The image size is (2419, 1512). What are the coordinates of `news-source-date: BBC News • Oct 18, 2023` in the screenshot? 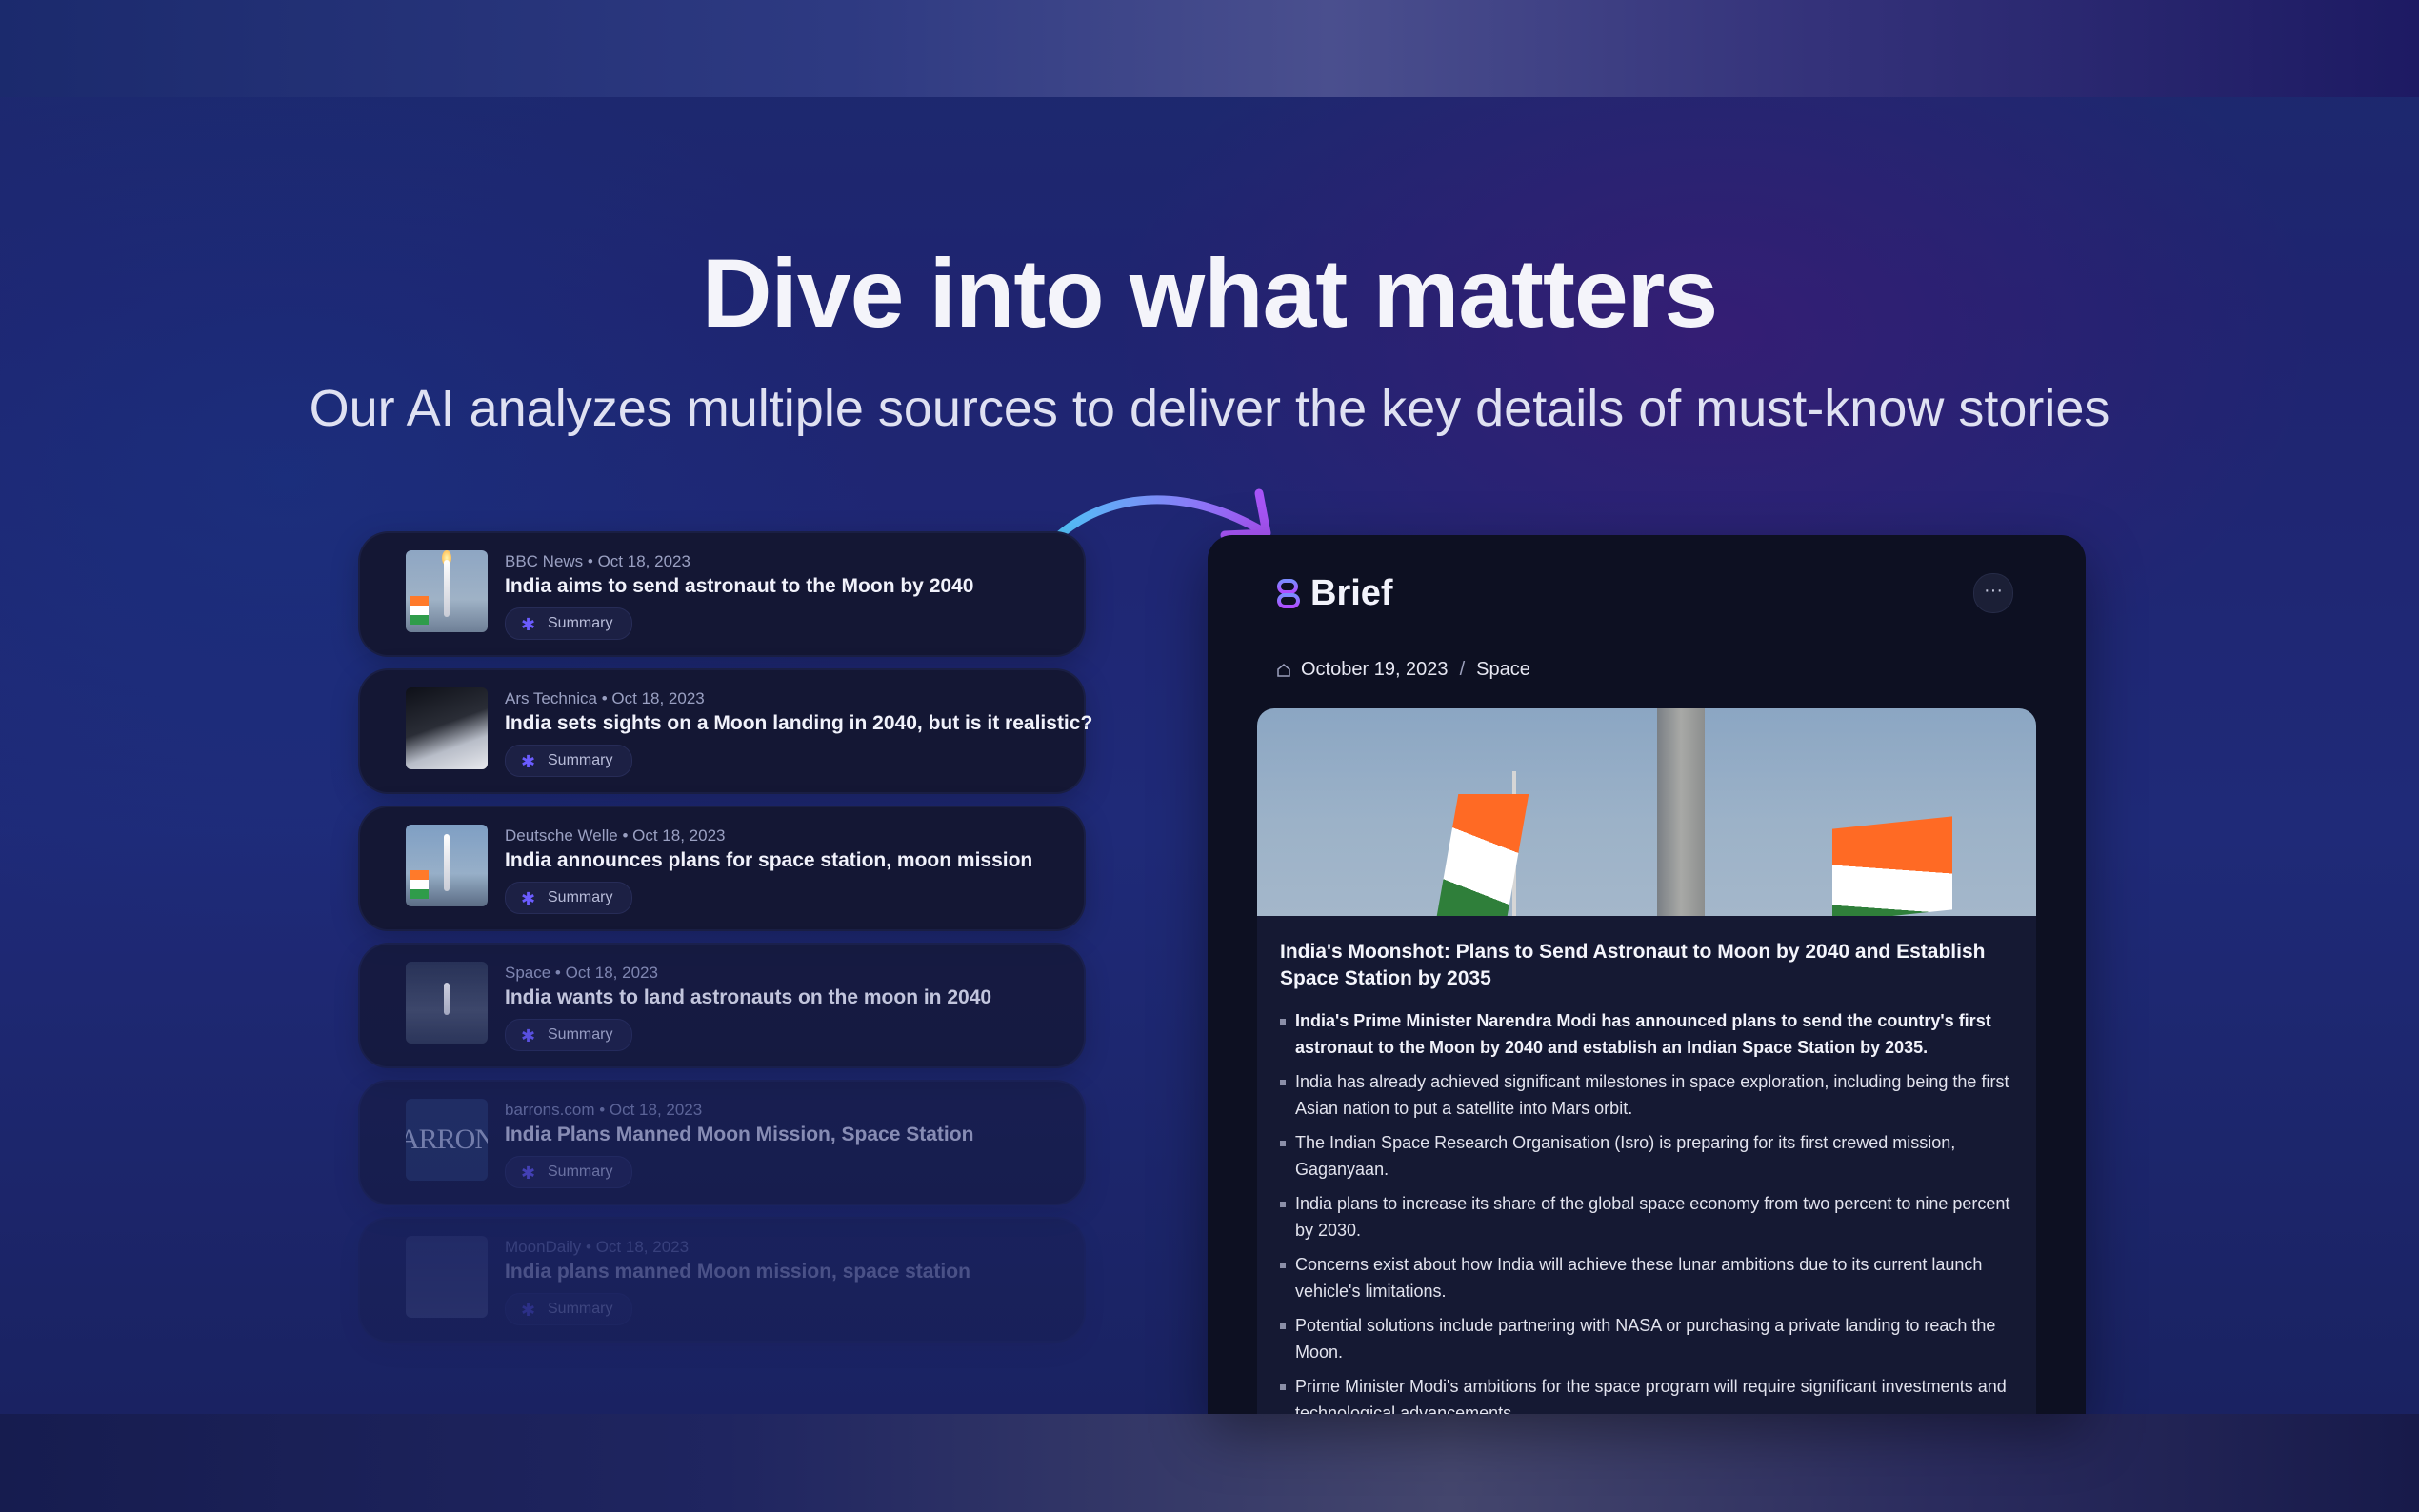 It's located at (597, 561).